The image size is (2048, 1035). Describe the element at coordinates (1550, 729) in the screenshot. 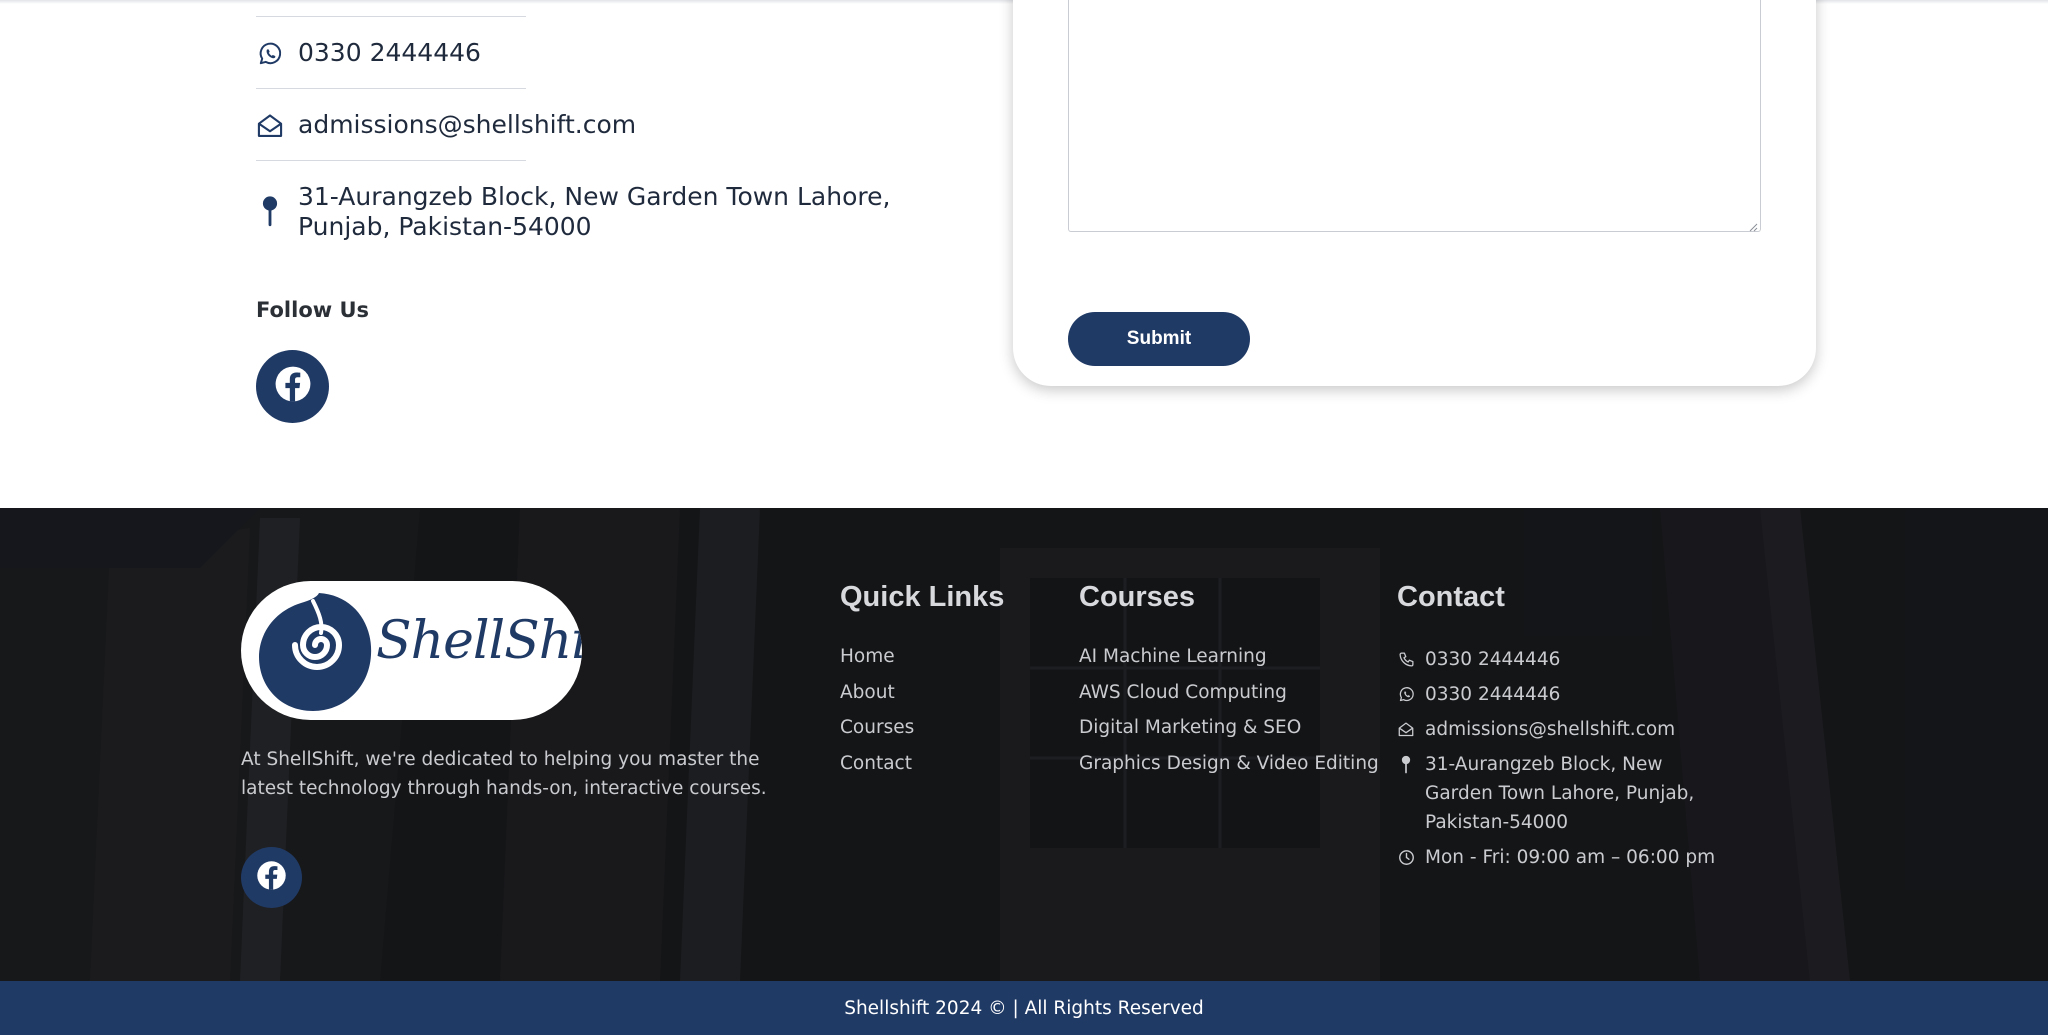

I see `footer-email: admissions@shellshift.com` at that location.